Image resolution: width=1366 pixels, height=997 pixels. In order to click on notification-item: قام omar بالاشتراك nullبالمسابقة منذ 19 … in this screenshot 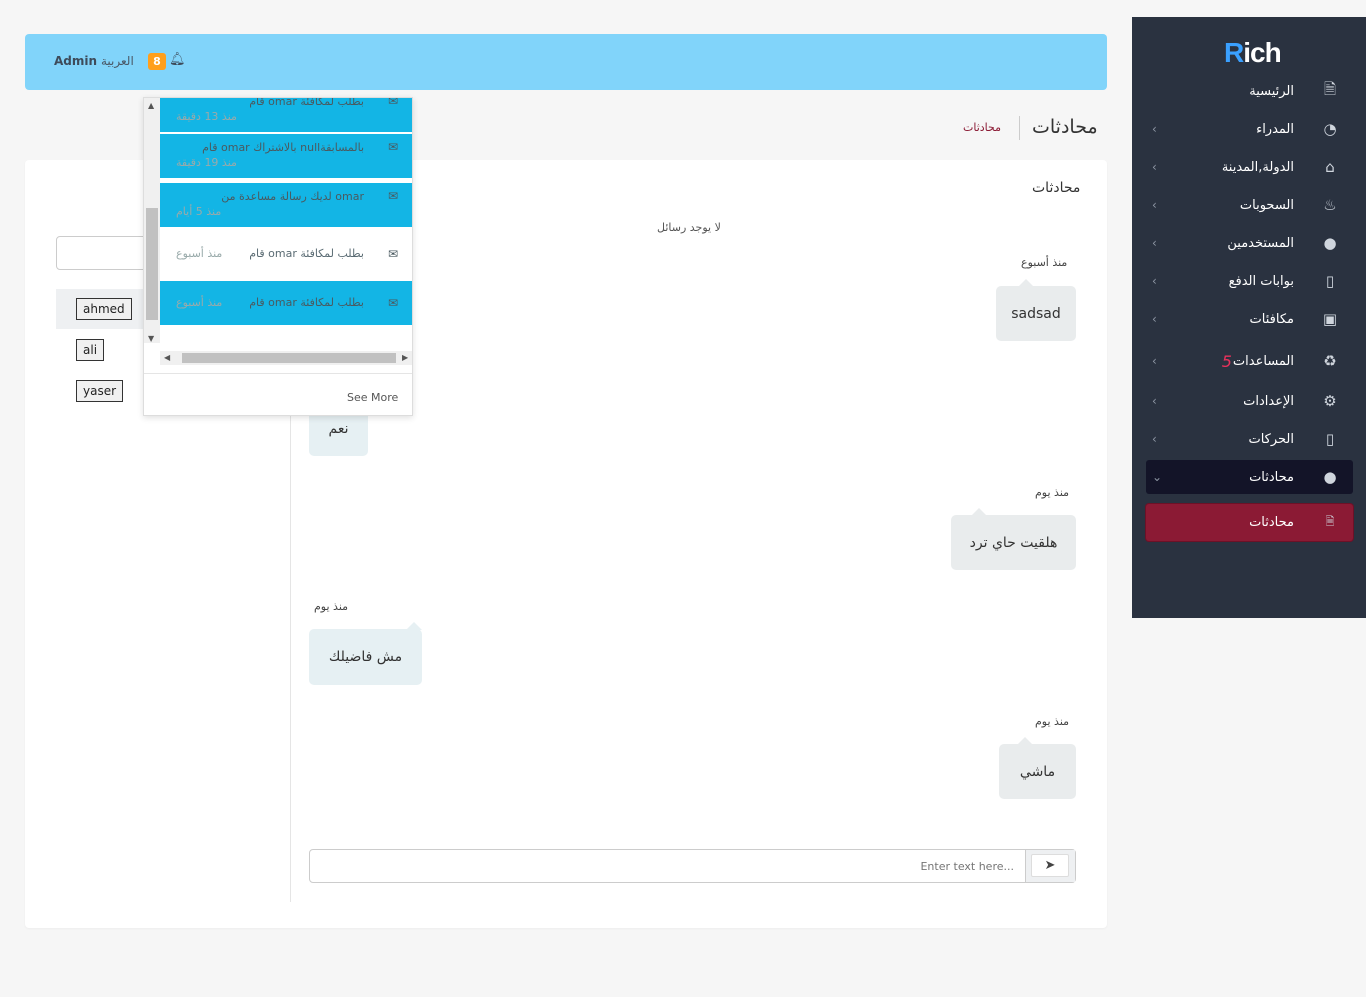, I will do `click(286, 156)`.